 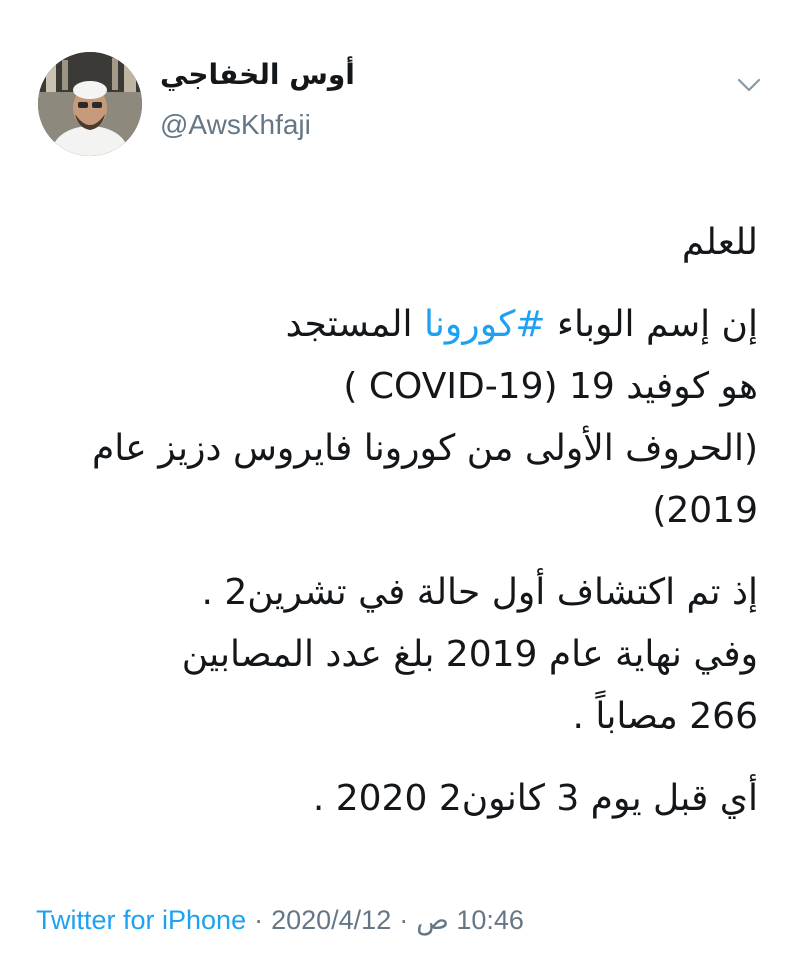 I want to click on tweet-line: هو كوفيد 19 (COVID-19 ), so click(x=550, y=386).